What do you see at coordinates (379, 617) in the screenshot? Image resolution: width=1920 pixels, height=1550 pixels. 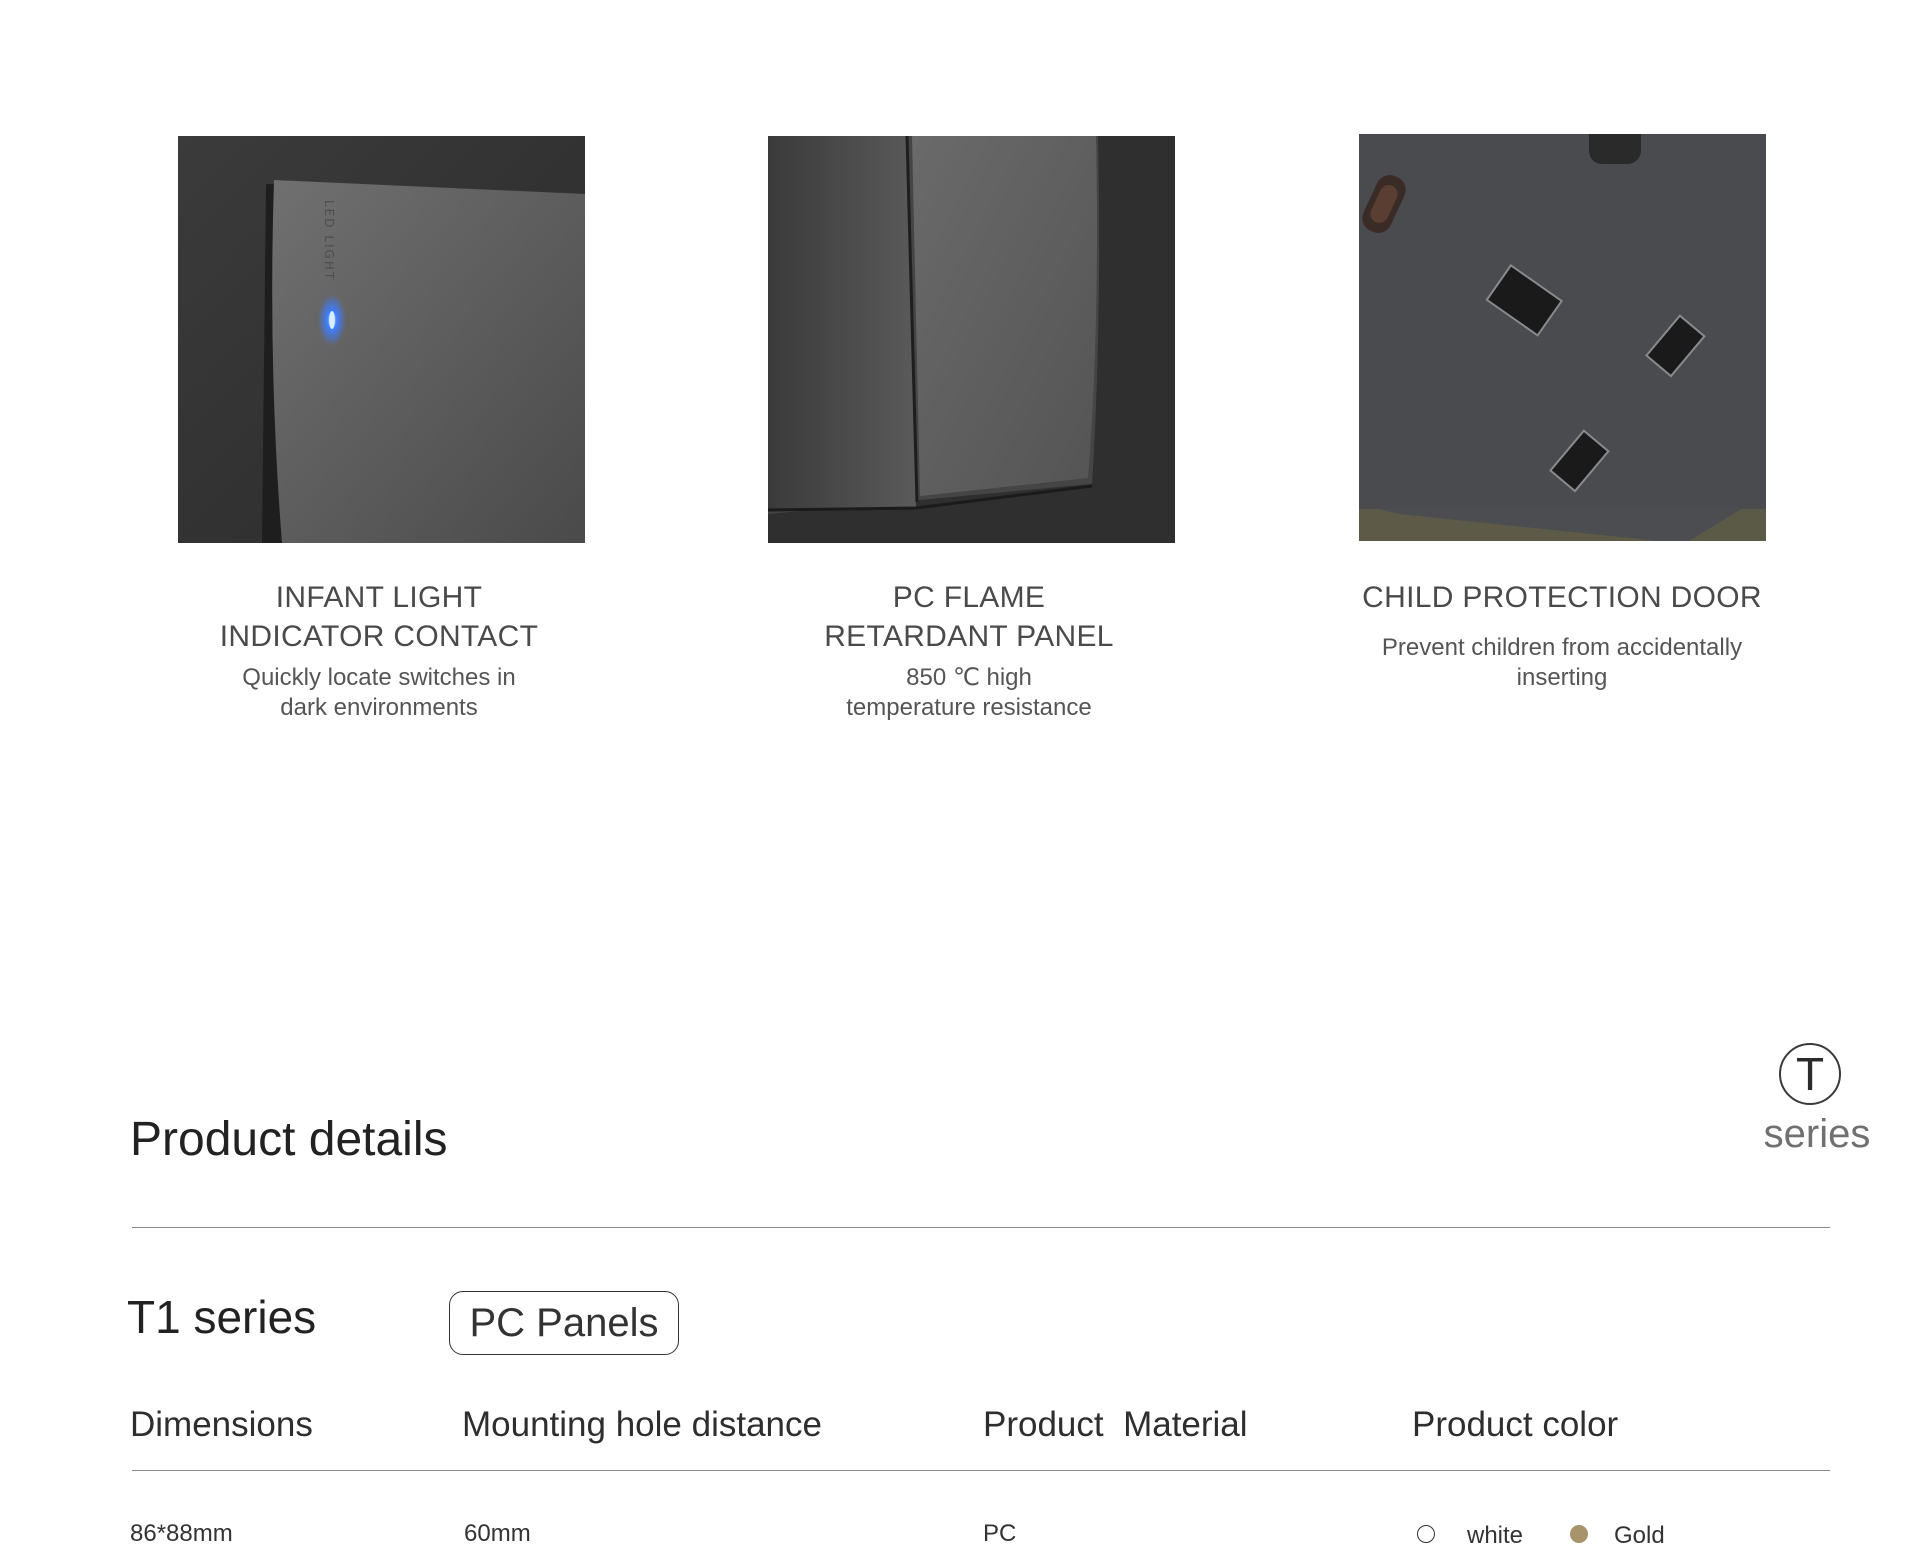 I see `feature-title: INFANT LIGHT INDICATOR CONTACT` at bounding box center [379, 617].